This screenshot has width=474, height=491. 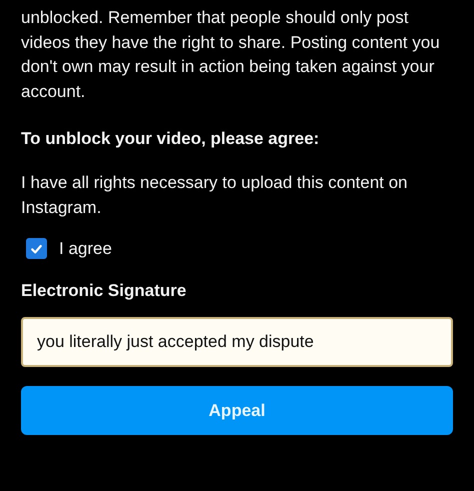 What do you see at coordinates (104, 291) in the screenshot?
I see `signature-label: Electronic Signature` at bounding box center [104, 291].